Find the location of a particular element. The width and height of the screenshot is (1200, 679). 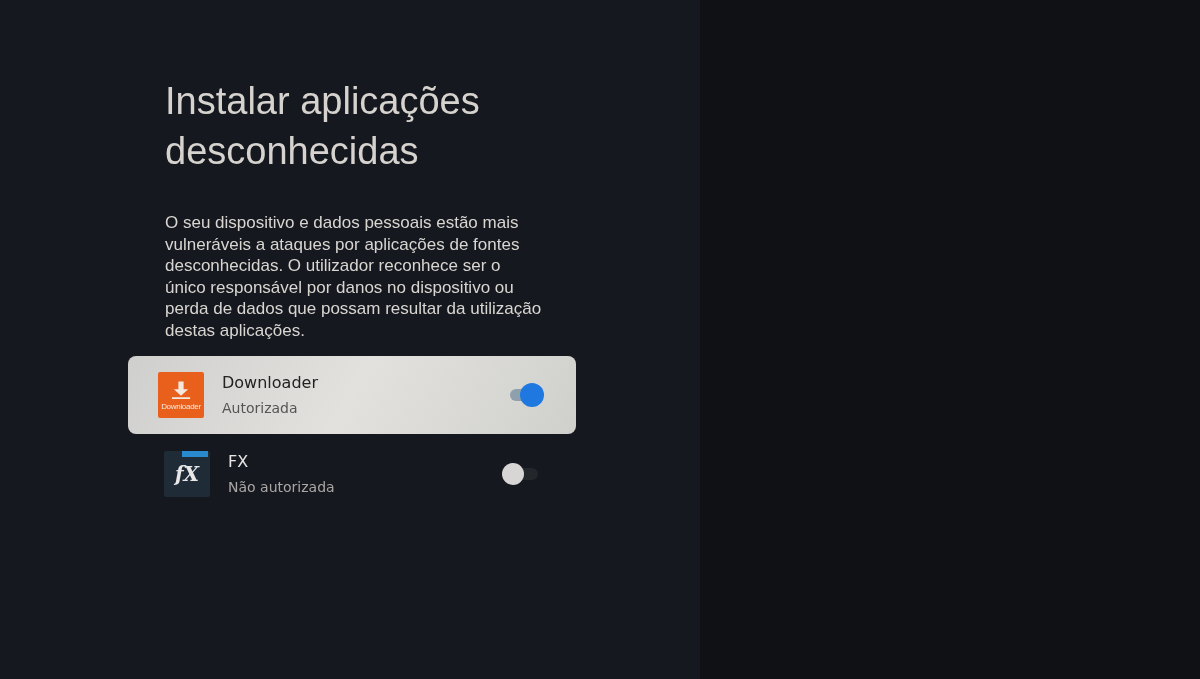

page-title: Instalar aplicações desconhecidas is located at coordinates (323, 126).